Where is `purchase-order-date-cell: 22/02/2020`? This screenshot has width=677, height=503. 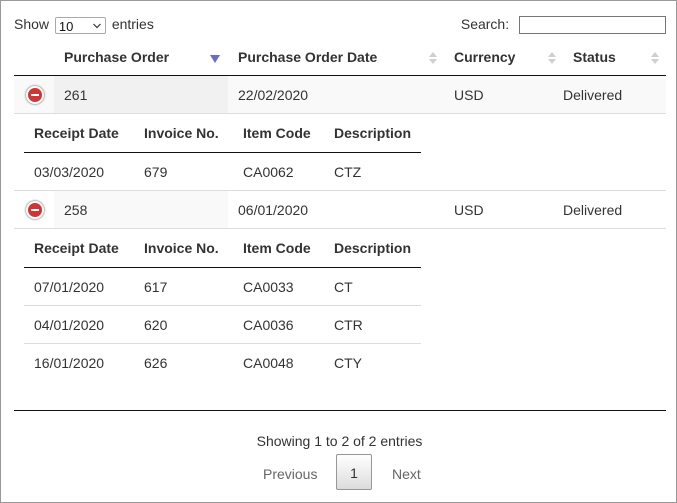 purchase-order-date-cell: 22/02/2020 is located at coordinates (336, 94).